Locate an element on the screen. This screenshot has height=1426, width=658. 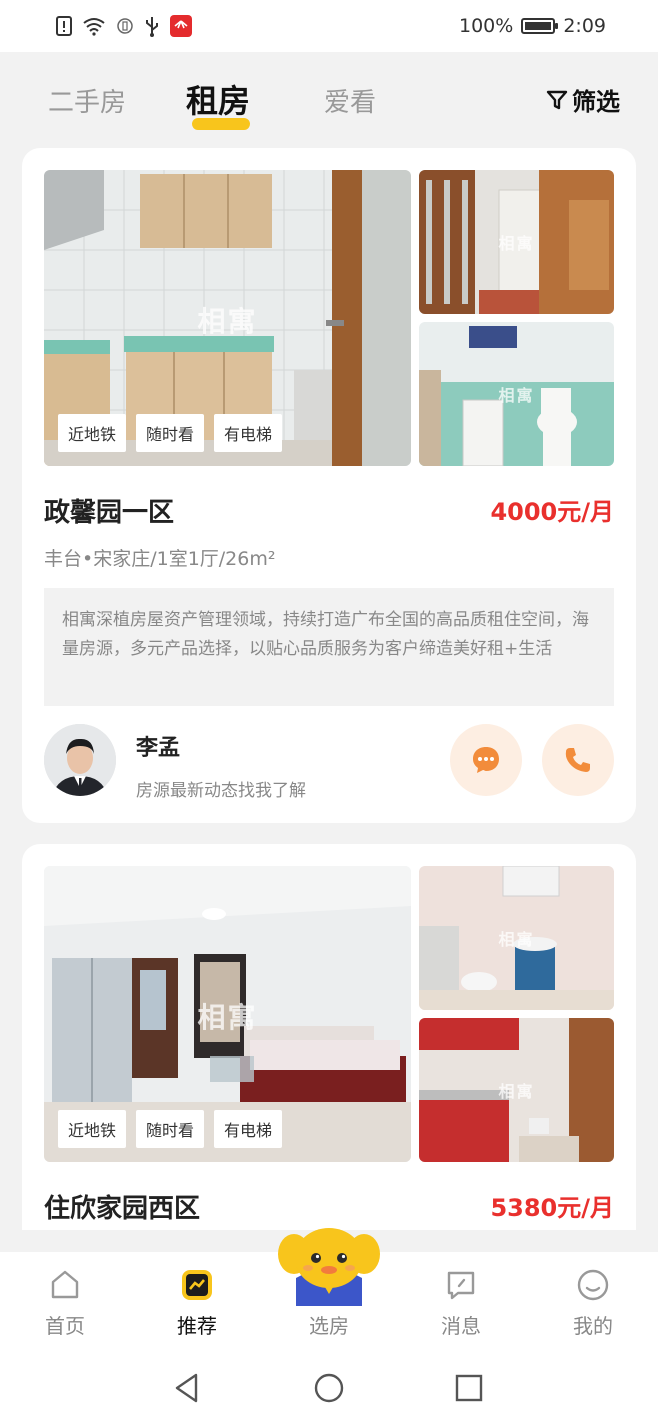
nfc-icon is located at coordinates (125, 26).